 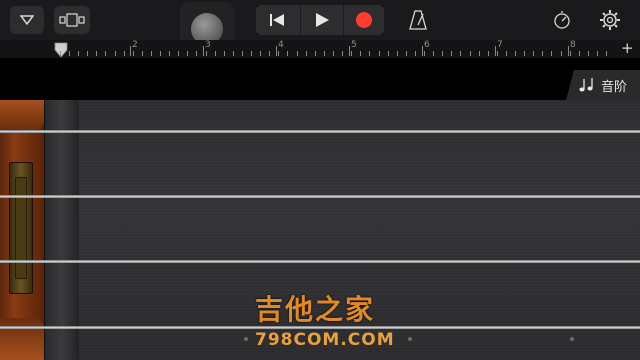 I want to click on triangle-down-icon, so click(x=27, y=20).